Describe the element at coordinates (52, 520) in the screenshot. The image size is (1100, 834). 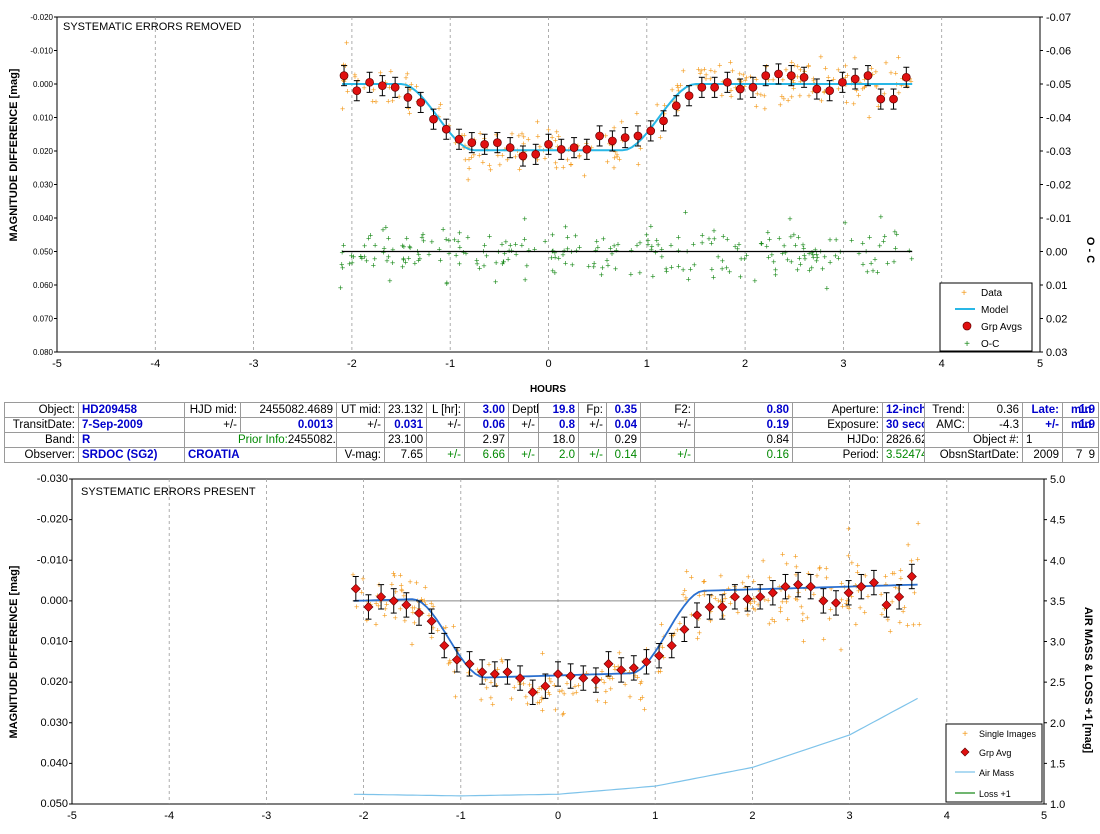
I see `bottom-y-tick-label: -0.020` at that location.